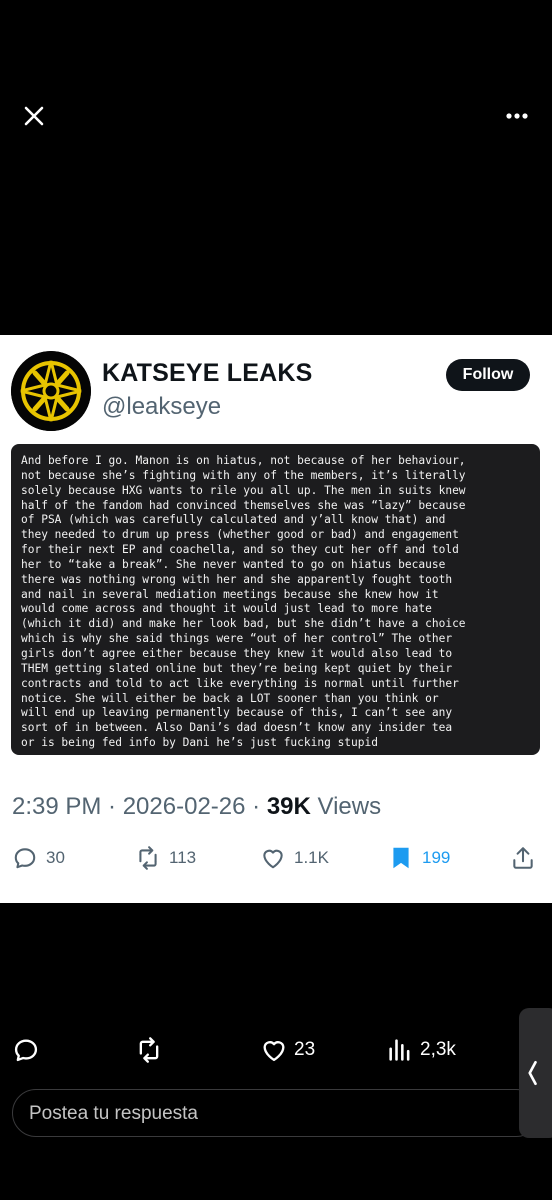  I want to click on viewer-views-button: 2,3k, so click(421, 1050).